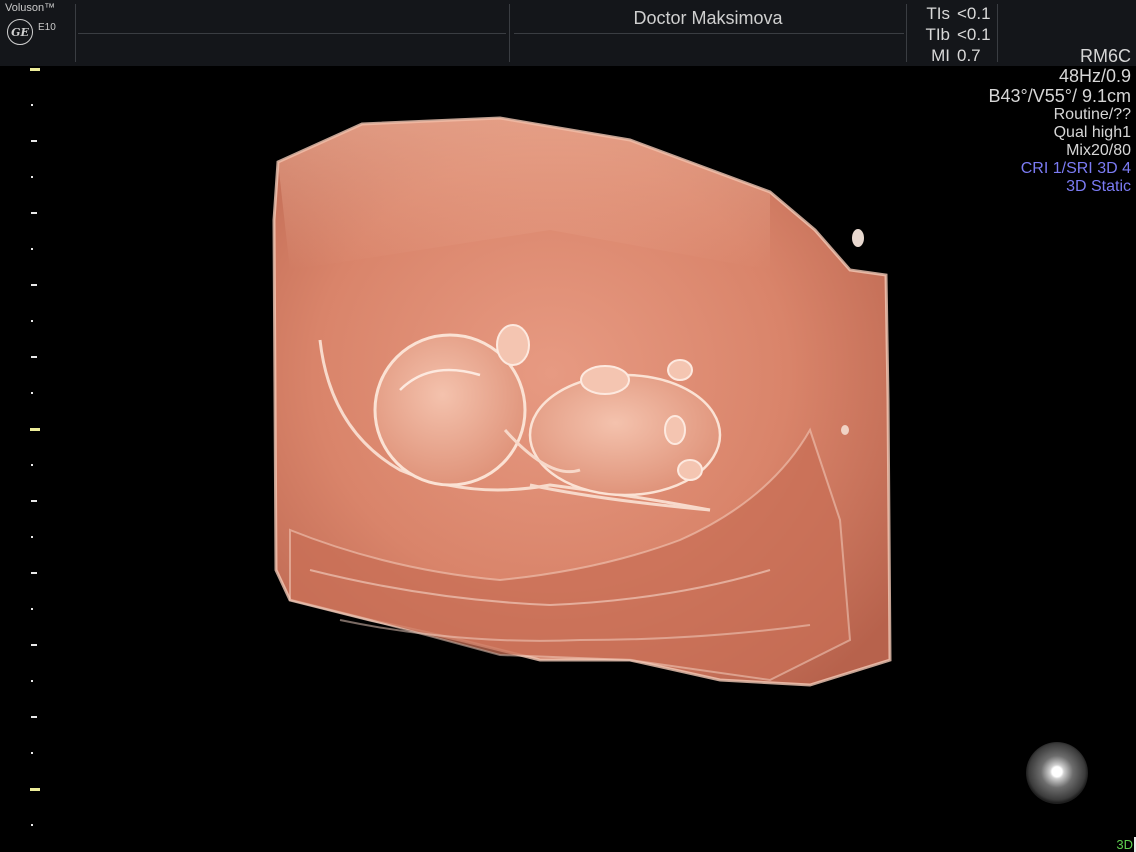 This screenshot has height=852, width=1136. I want to click on safety-label: TIs, so click(938, 13).